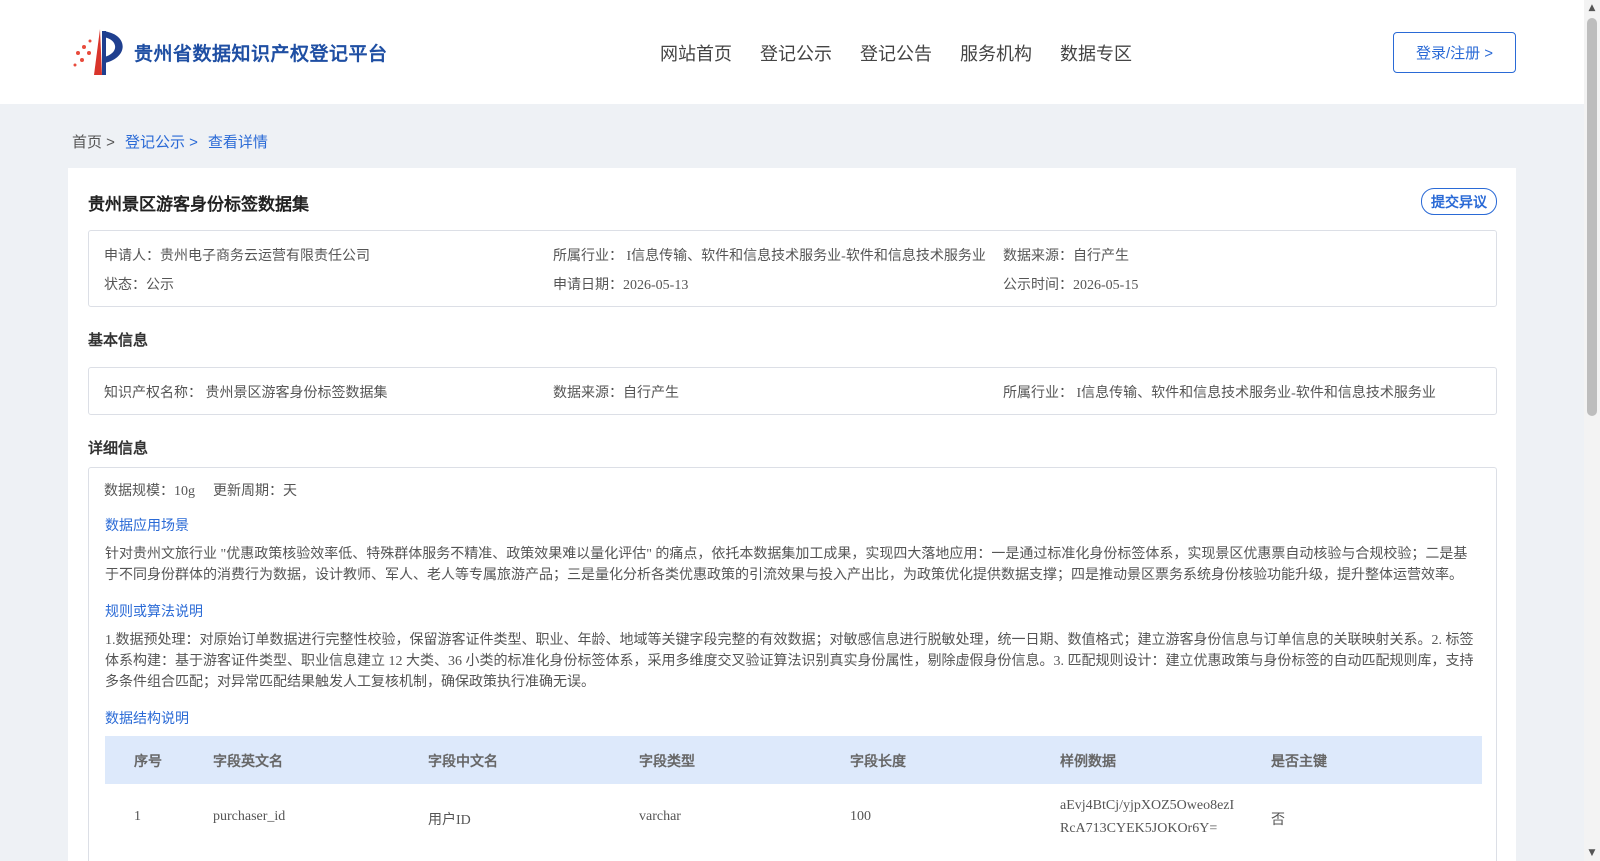 The height and width of the screenshot is (861, 1600). What do you see at coordinates (1147, 805) in the screenshot?
I see `cell-sample-line-1: aEvj4BtCj/yjpXOZ5Oweo8ezI` at bounding box center [1147, 805].